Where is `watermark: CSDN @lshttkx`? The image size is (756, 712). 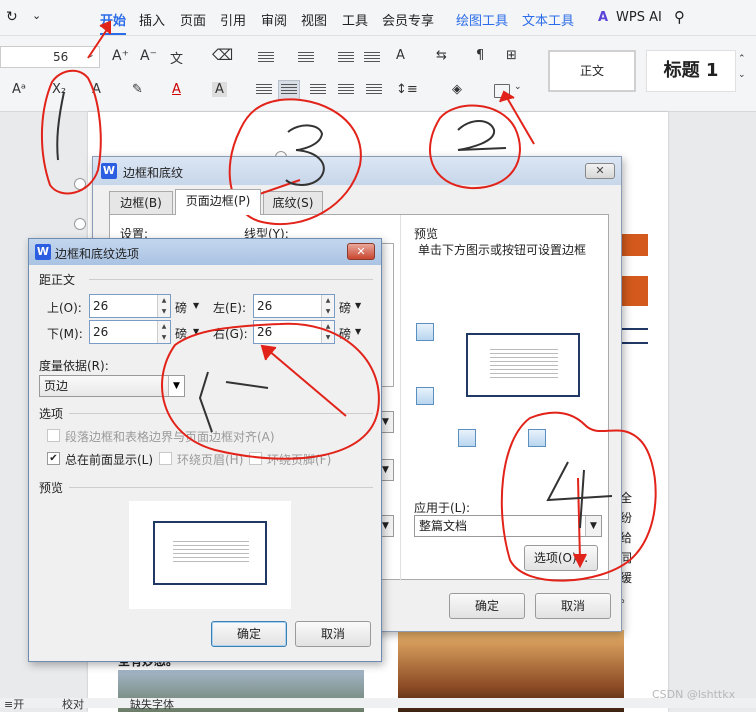 watermark: CSDN @lshttkx is located at coordinates (694, 694).